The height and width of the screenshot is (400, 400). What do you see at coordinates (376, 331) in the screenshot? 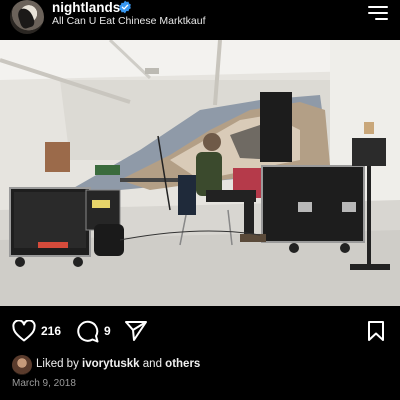
I see `bookmark-icon` at bounding box center [376, 331].